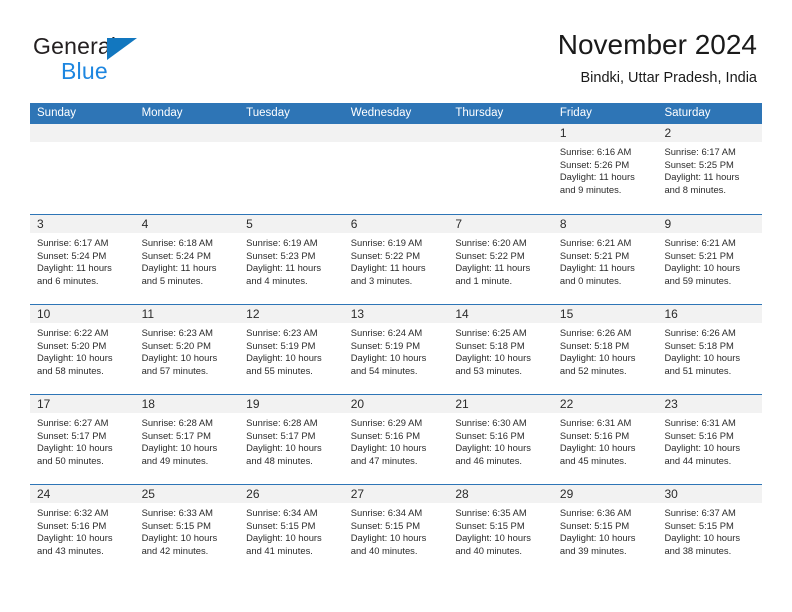 Image resolution: width=792 pixels, height=612 pixels. Describe the element at coordinates (177, 332) in the screenshot. I see `sunrise-text: Sunrise: 6:23 AM` at that location.